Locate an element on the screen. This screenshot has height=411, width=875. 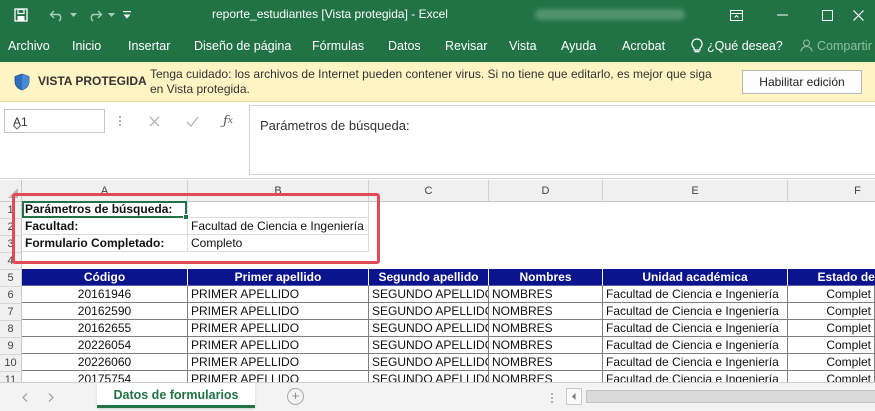
tab-revisar: Revisar is located at coordinates (466, 46).